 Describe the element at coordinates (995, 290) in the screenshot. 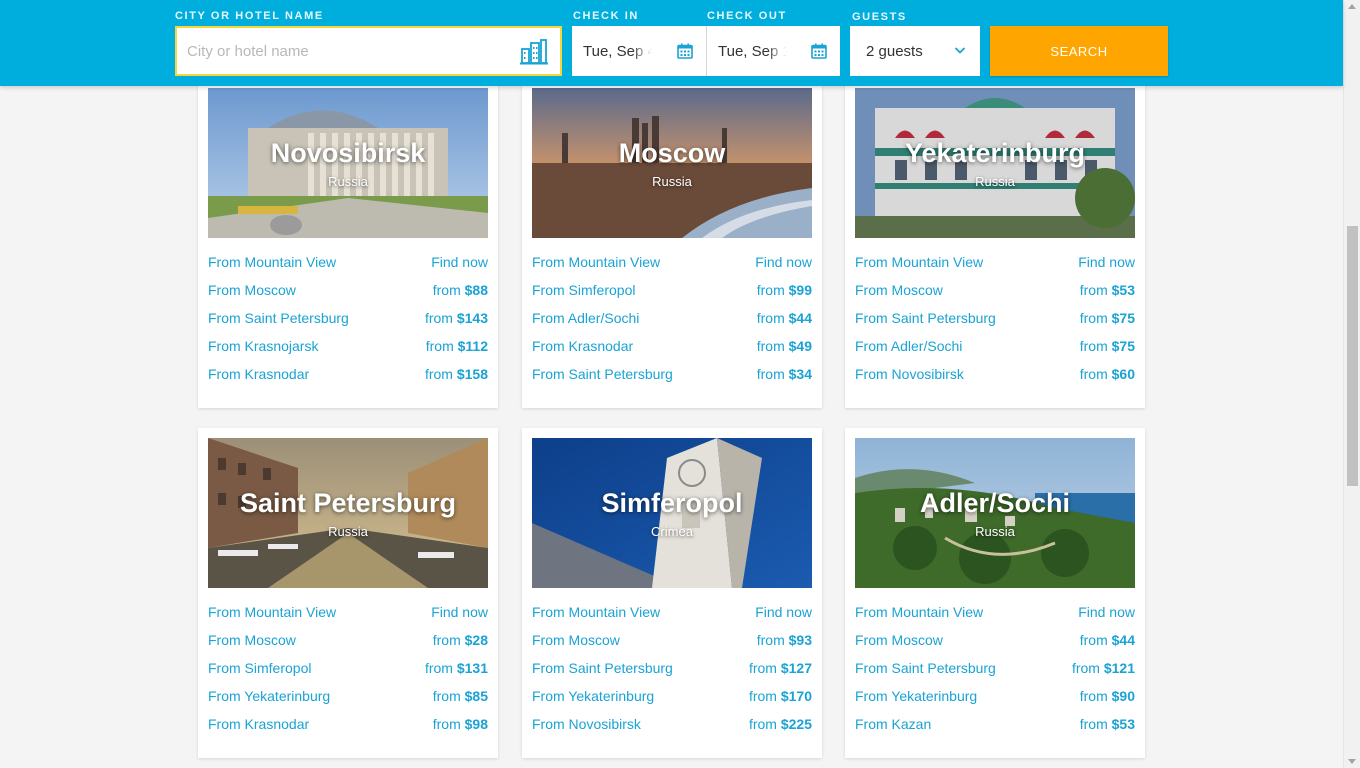

I see `route-row: From Moscow from $53` at that location.